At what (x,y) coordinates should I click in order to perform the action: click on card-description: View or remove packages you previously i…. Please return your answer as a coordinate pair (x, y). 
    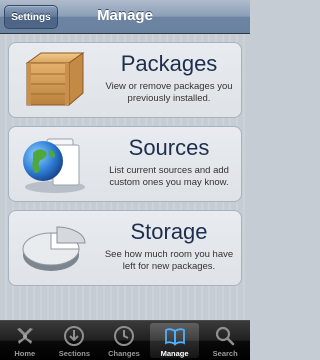
    Looking at the image, I should click on (169, 92).